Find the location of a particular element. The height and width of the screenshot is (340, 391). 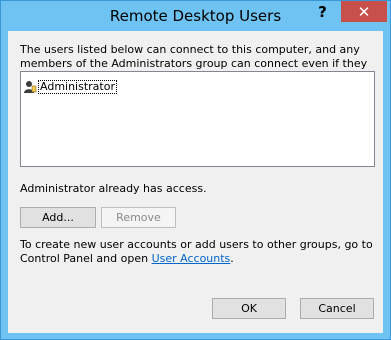

close-button: ✕ is located at coordinates (364, 11).